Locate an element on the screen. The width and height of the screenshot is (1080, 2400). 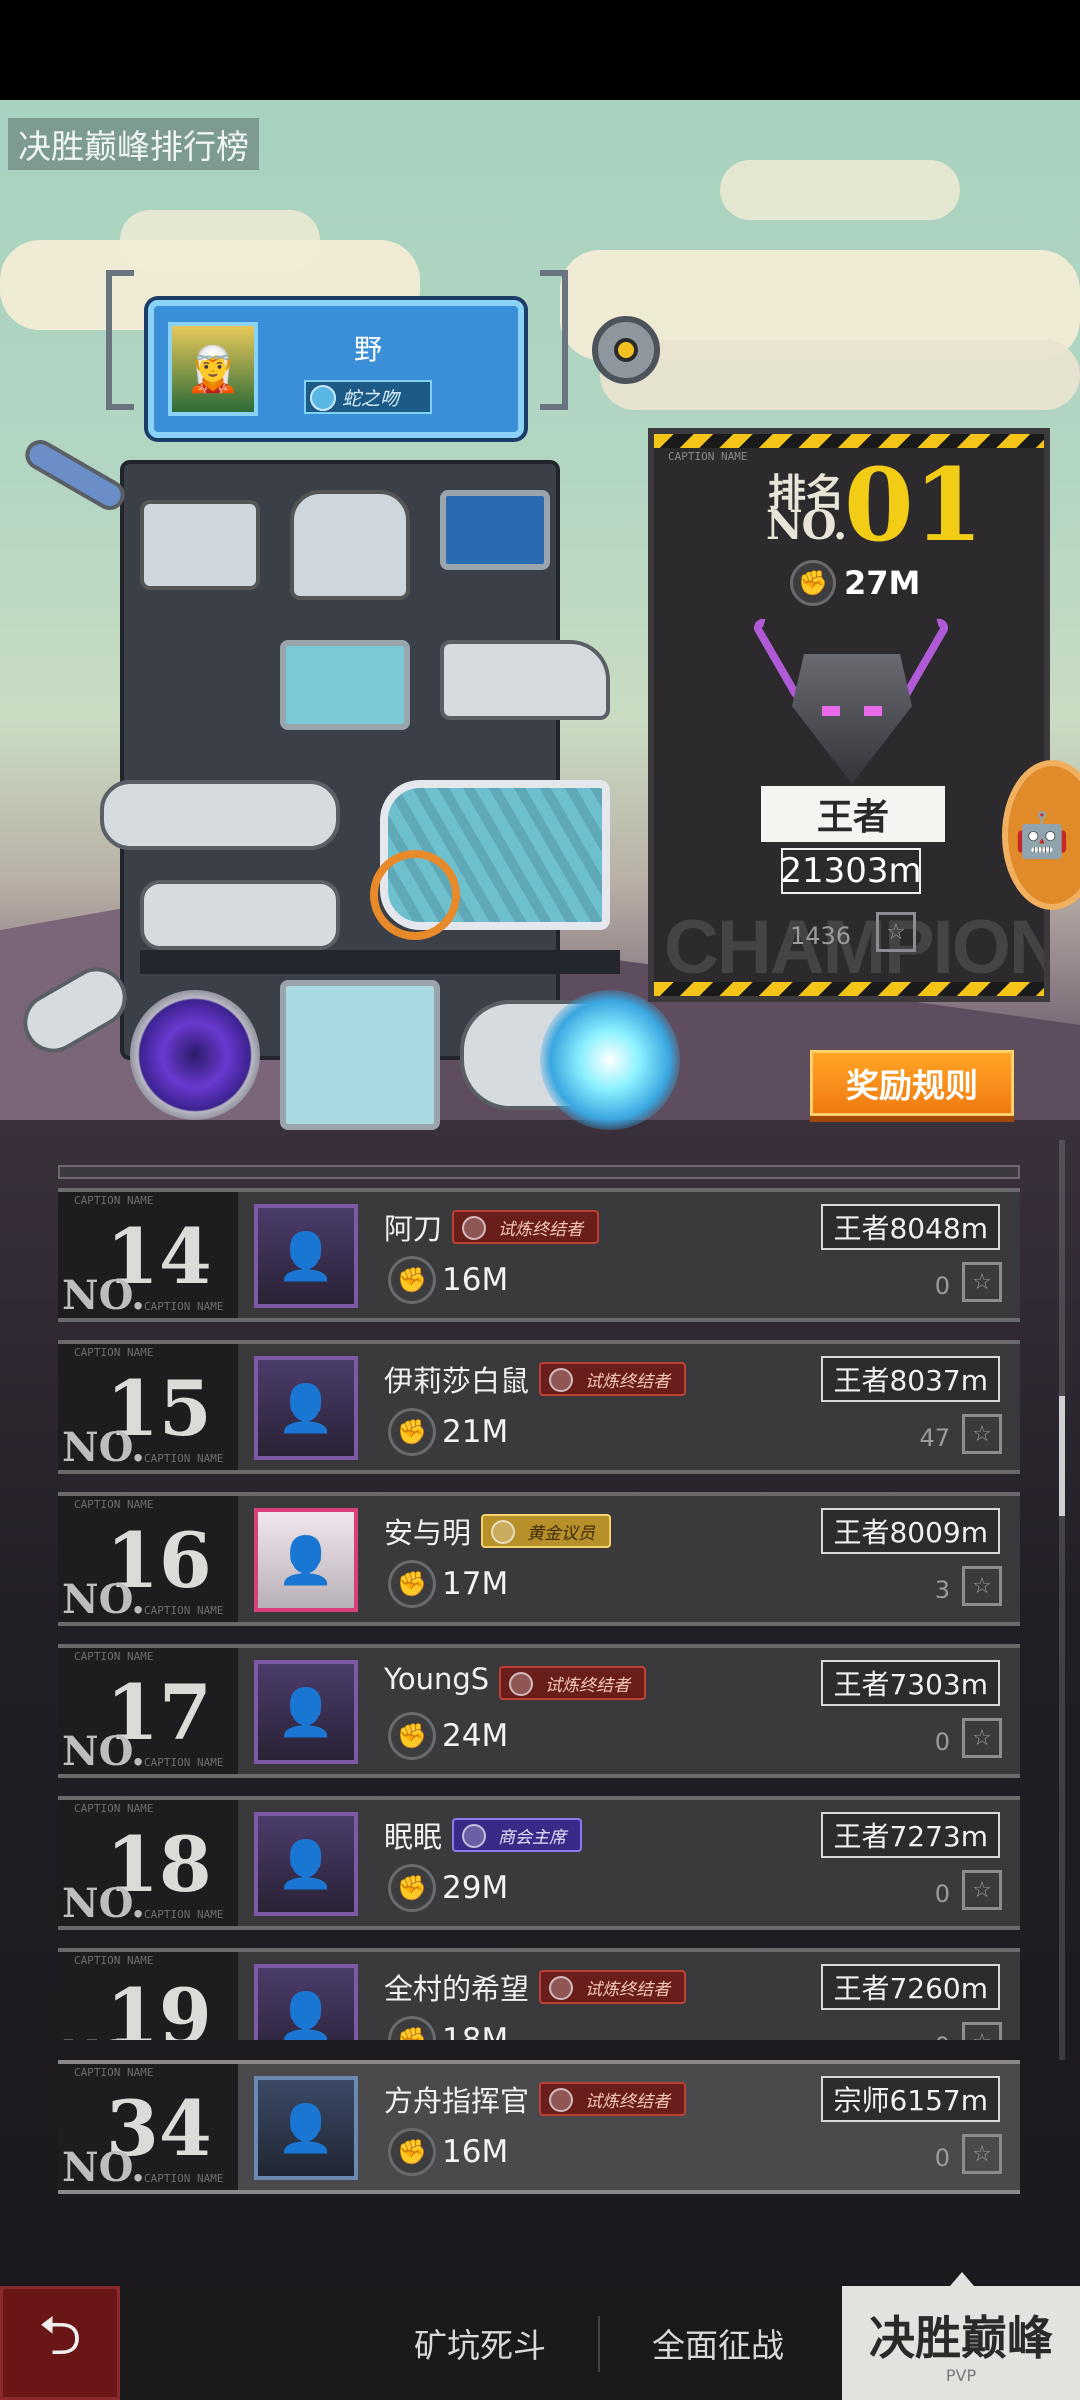
power-display: ✊ 17M is located at coordinates (448, 1584).